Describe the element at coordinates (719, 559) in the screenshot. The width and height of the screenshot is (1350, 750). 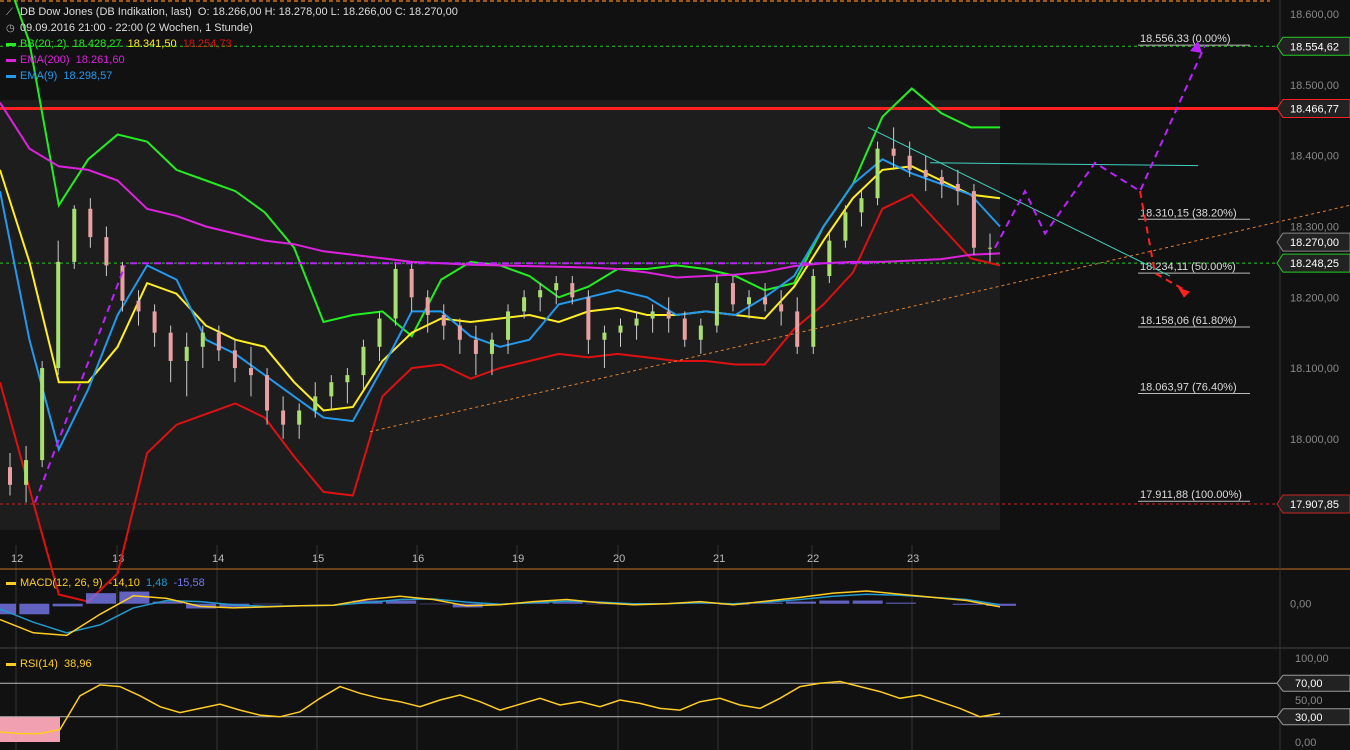
I see `x-tick-label: 21` at that location.